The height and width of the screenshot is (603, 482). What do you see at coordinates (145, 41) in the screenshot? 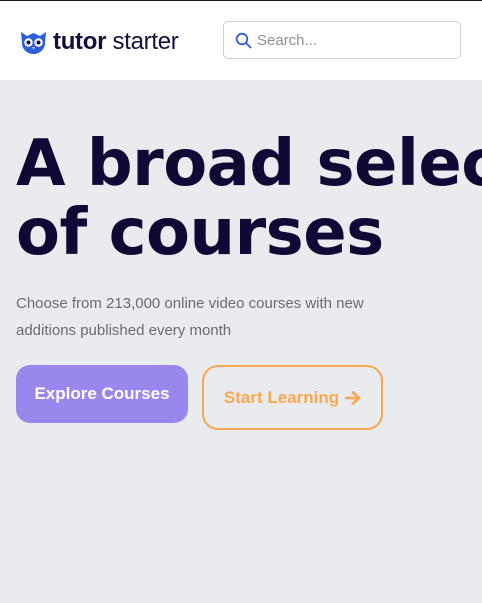
I see `logo-text-light: starter` at bounding box center [145, 41].